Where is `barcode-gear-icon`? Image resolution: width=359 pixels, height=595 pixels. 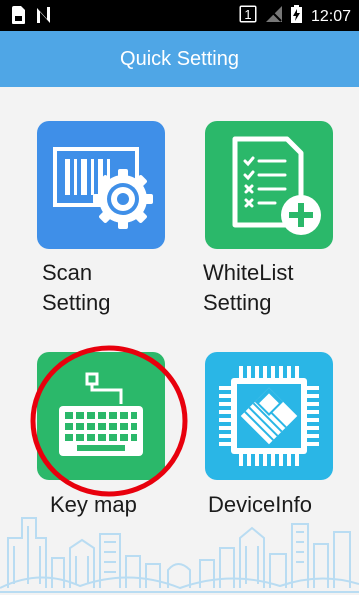
barcode-gear-icon is located at coordinates (103, 188).